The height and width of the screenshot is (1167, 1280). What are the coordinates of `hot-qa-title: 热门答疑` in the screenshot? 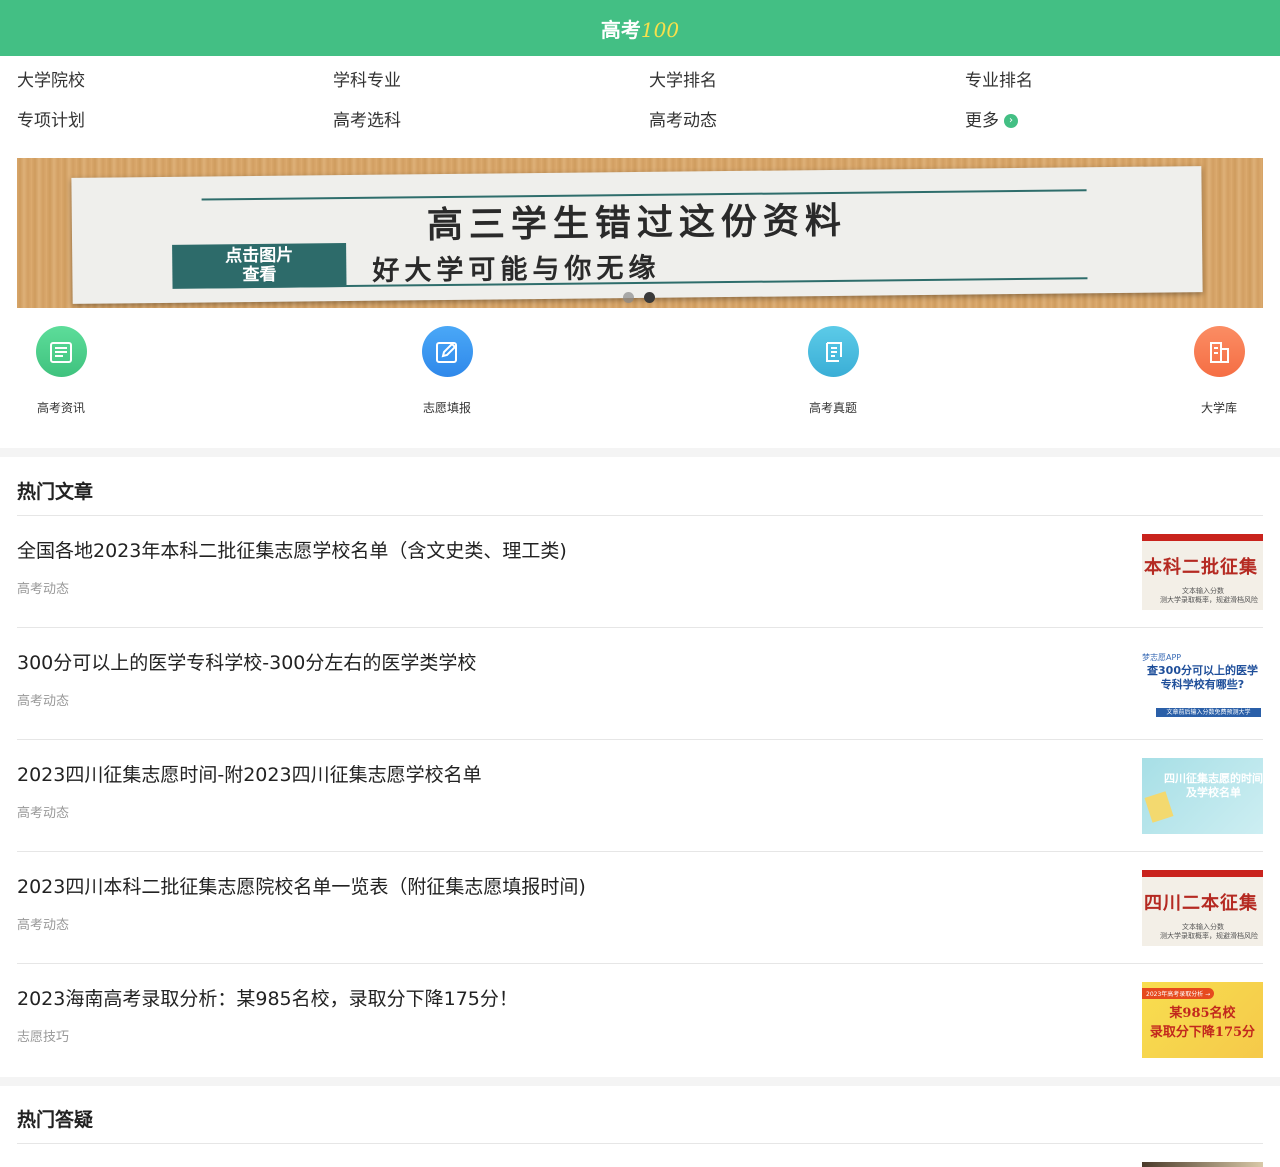 It's located at (55, 1120).